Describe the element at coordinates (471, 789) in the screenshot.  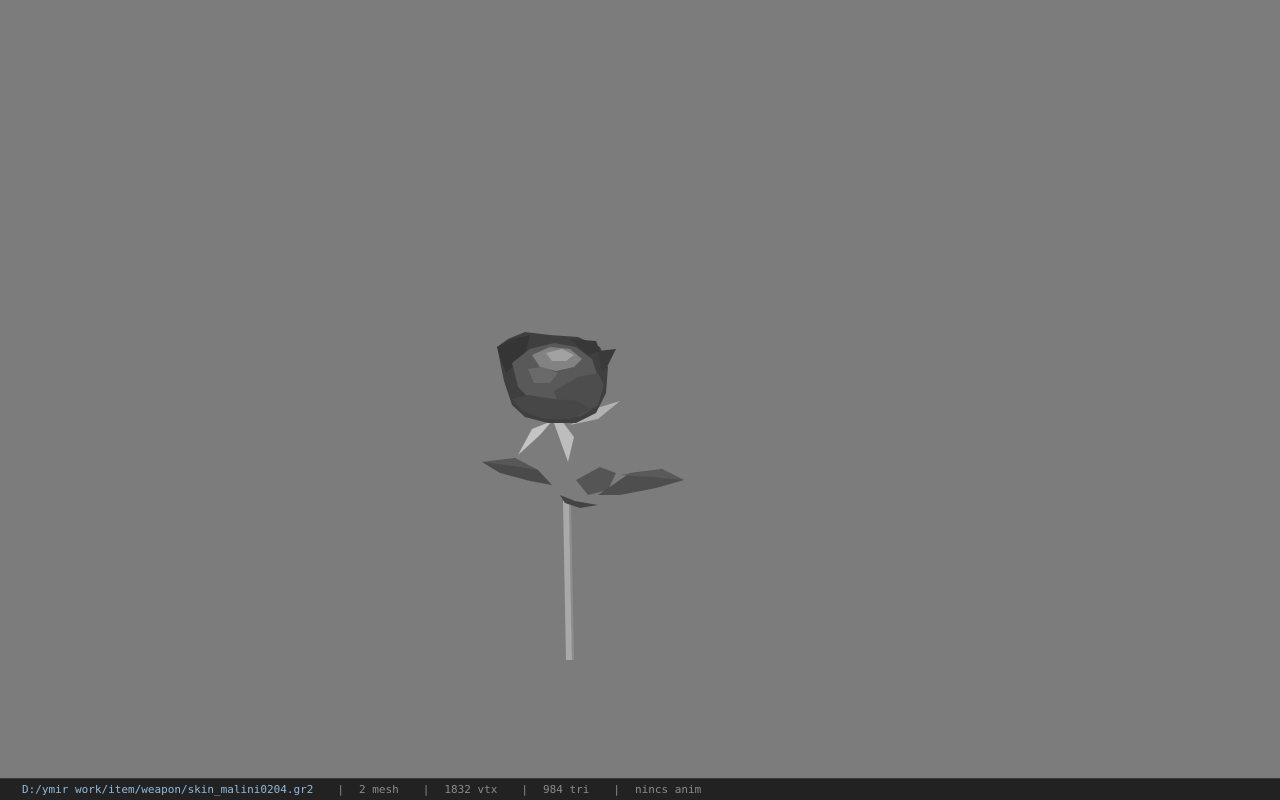
I see `vertex-count-label: 1832 vtx` at that location.